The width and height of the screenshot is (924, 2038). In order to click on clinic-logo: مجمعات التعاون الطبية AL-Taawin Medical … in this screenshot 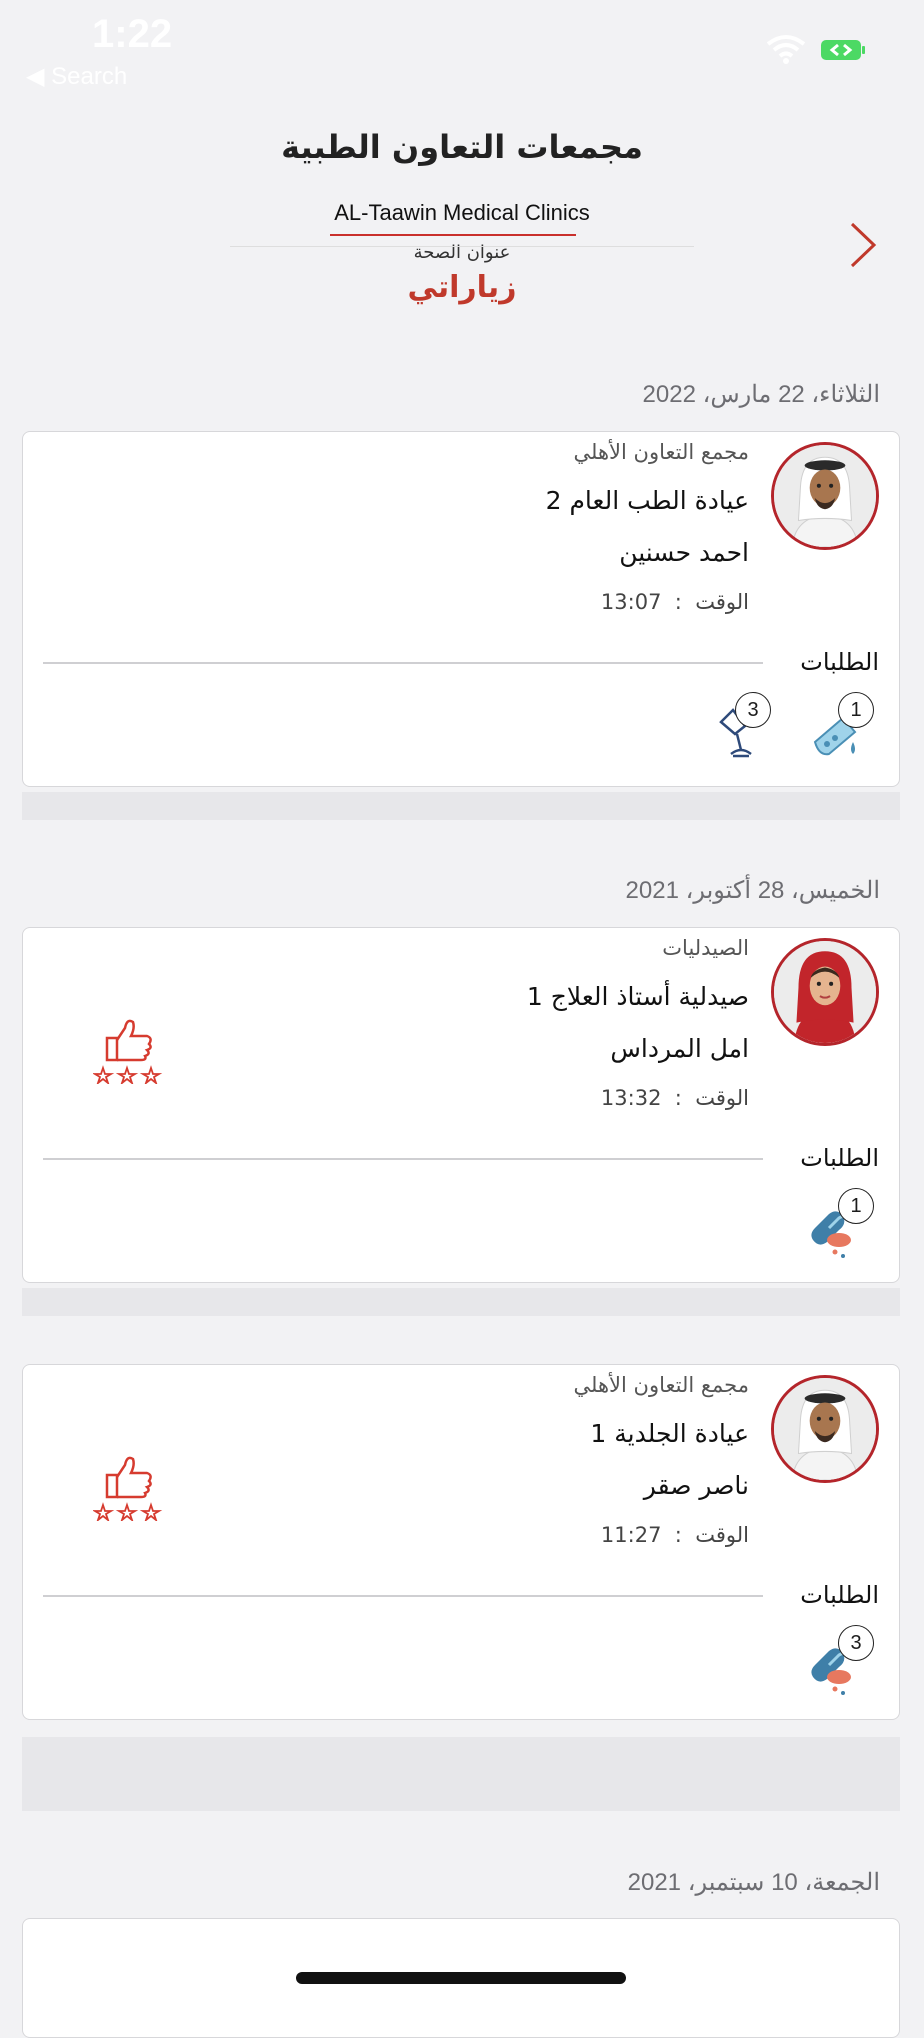, I will do `click(462, 200)`.